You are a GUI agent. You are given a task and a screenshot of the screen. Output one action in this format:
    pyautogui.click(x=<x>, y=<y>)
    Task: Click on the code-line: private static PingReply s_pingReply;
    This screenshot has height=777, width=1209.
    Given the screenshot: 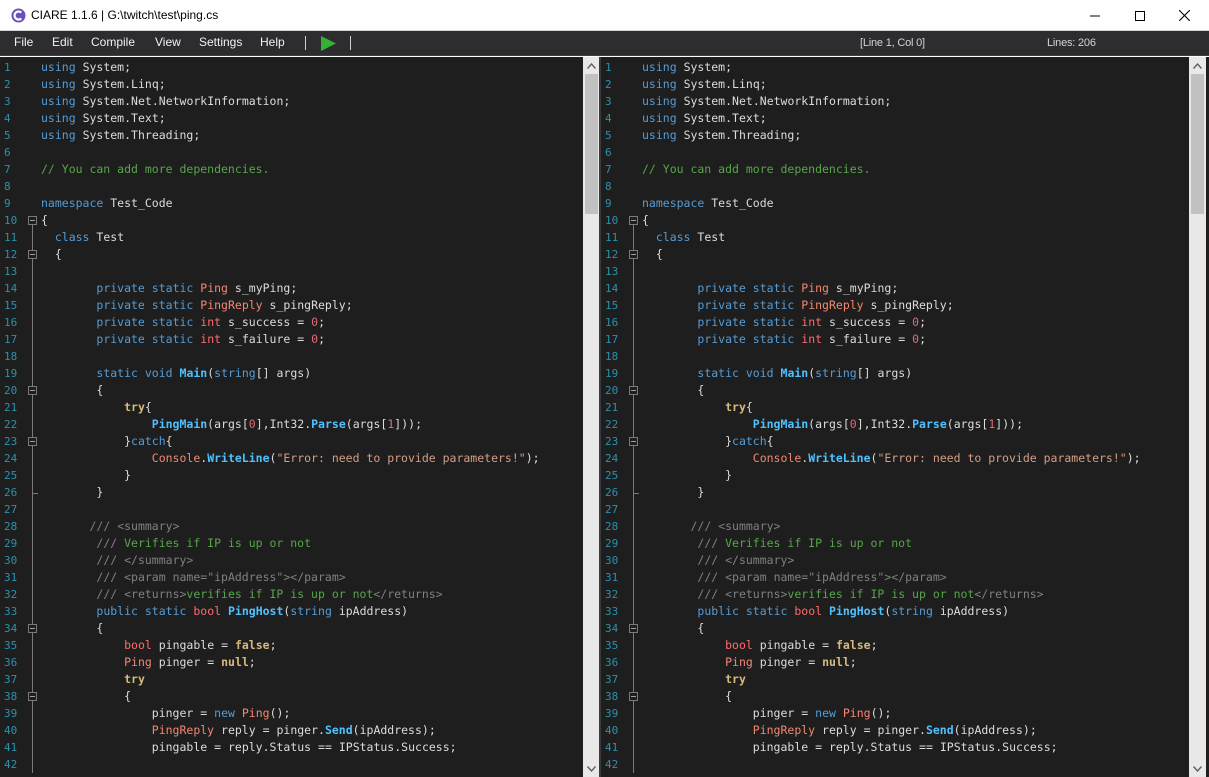 What is the action you would take?
    pyautogui.click(x=797, y=305)
    